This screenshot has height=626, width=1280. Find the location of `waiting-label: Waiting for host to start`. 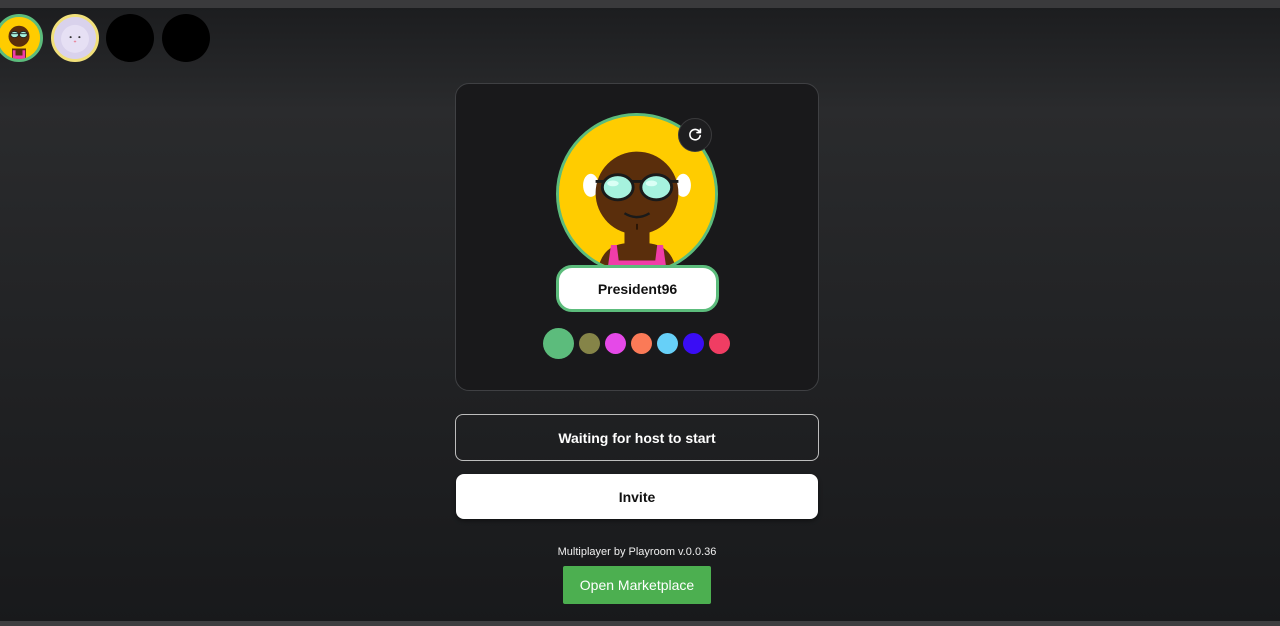

waiting-label: Waiting for host to start is located at coordinates (637, 437).